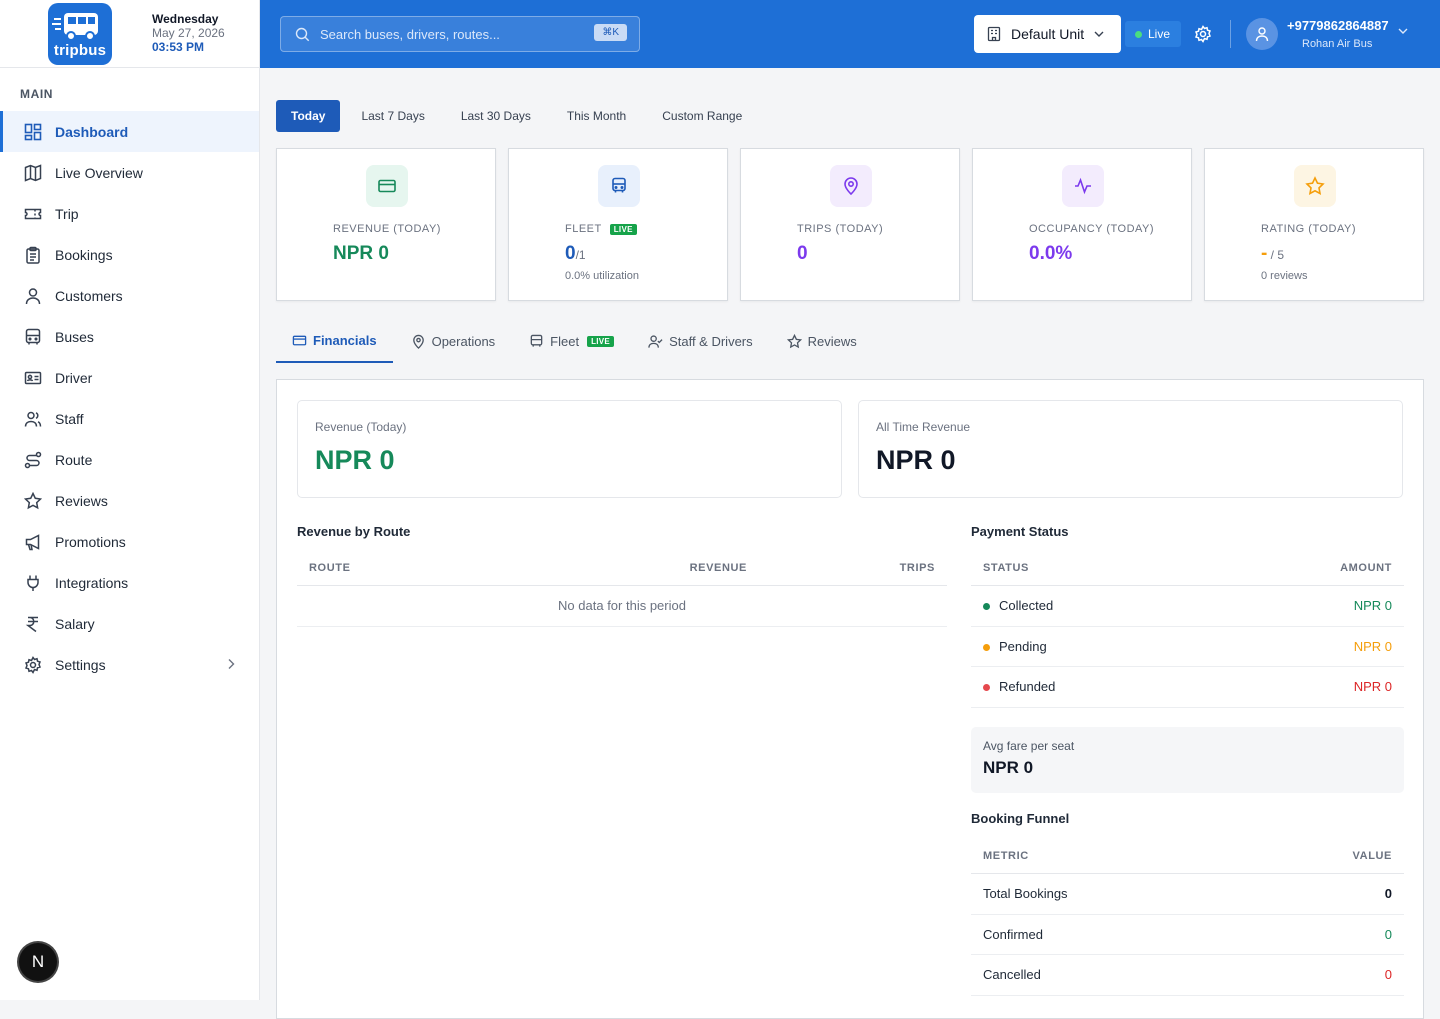 The width and height of the screenshot is (1440, 1019). I want to click on range-custom: Custom Range, so click(702, 116).